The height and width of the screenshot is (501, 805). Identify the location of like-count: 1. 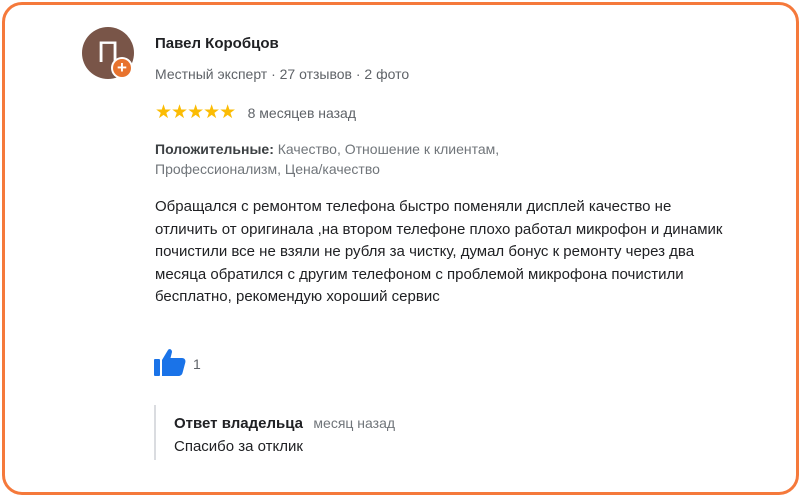
(197, 364).